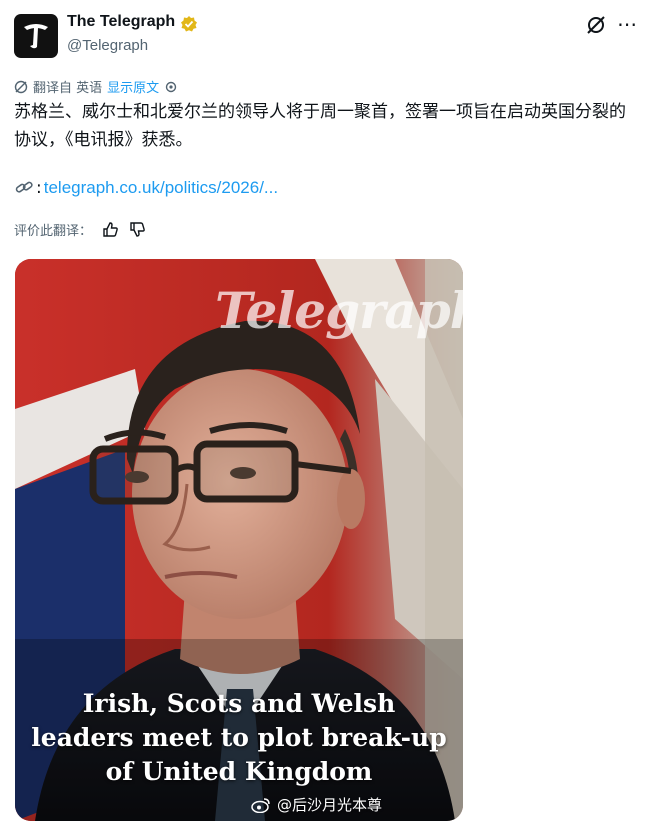 Image resolution: width=650 pixels, height=824 pixels. Describe the element at coordinates (339, 310) in the screenshot. I see `telegraph-watermark: Telegraph` at that location.